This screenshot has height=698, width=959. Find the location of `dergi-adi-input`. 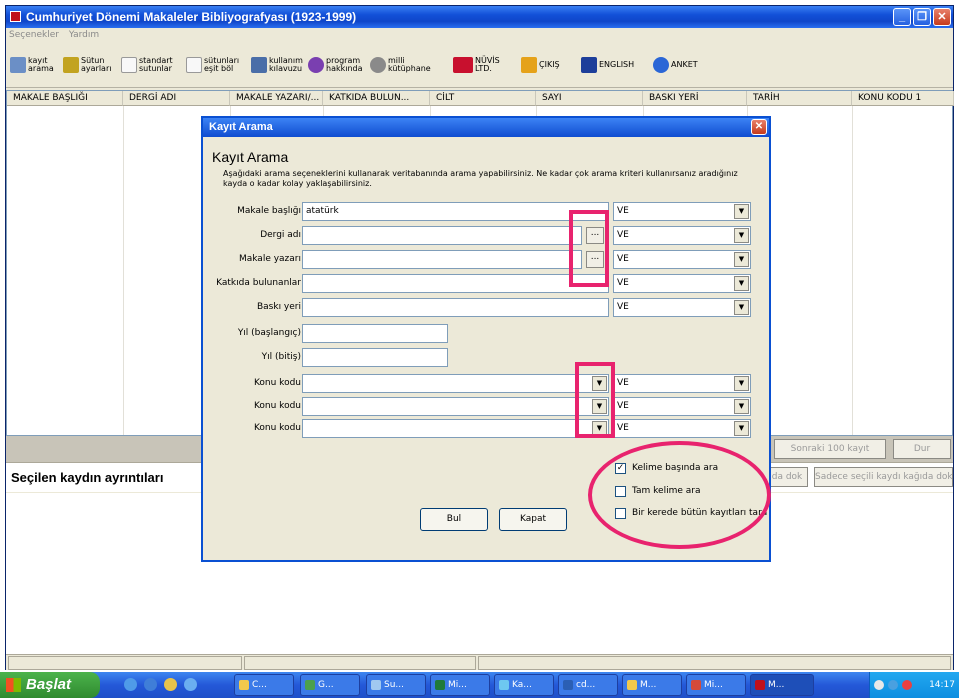

dergi-adi-input is located at coordinates (442, 235).